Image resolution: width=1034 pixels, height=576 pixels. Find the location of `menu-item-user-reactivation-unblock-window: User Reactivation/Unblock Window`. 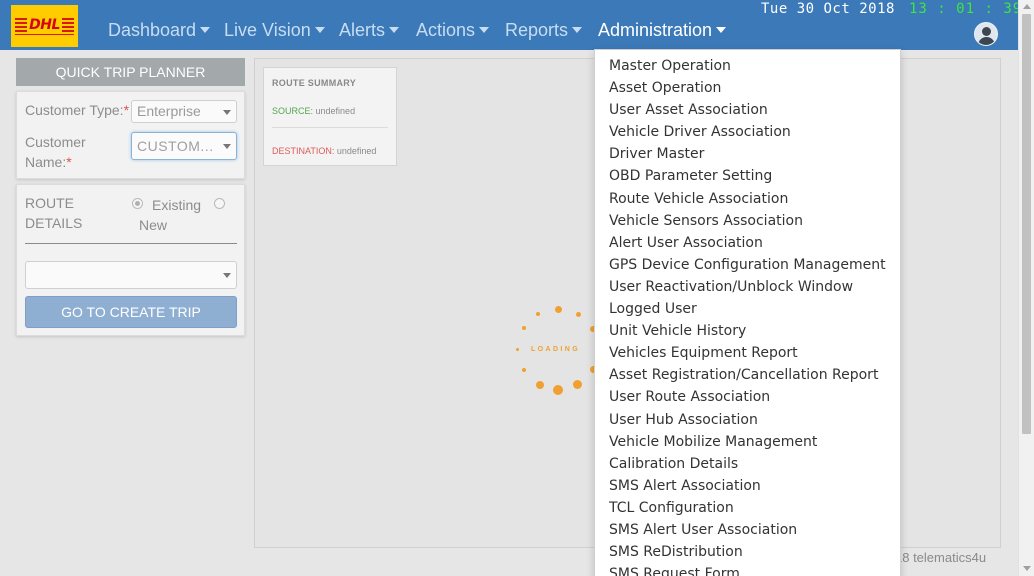

menu-item-user-reactivation-unblock-window: User Reactivation/Unblock Window is located at coordinates (747, 288).